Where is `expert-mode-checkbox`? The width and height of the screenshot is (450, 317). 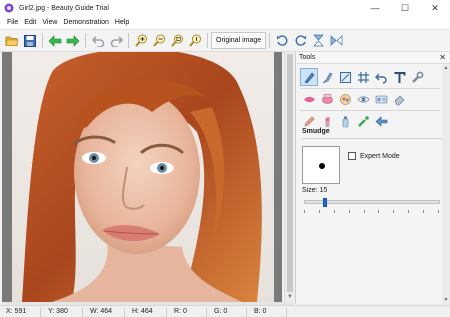 expert-mode-checkbox is located at coordinates (352, 156).